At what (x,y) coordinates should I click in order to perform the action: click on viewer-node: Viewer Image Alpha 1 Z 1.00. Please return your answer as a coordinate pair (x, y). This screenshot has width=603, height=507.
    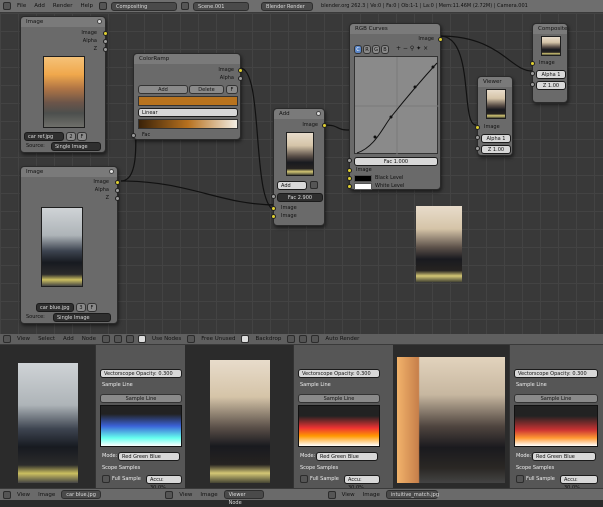
    Looking at the image, I should click on (494, 116).